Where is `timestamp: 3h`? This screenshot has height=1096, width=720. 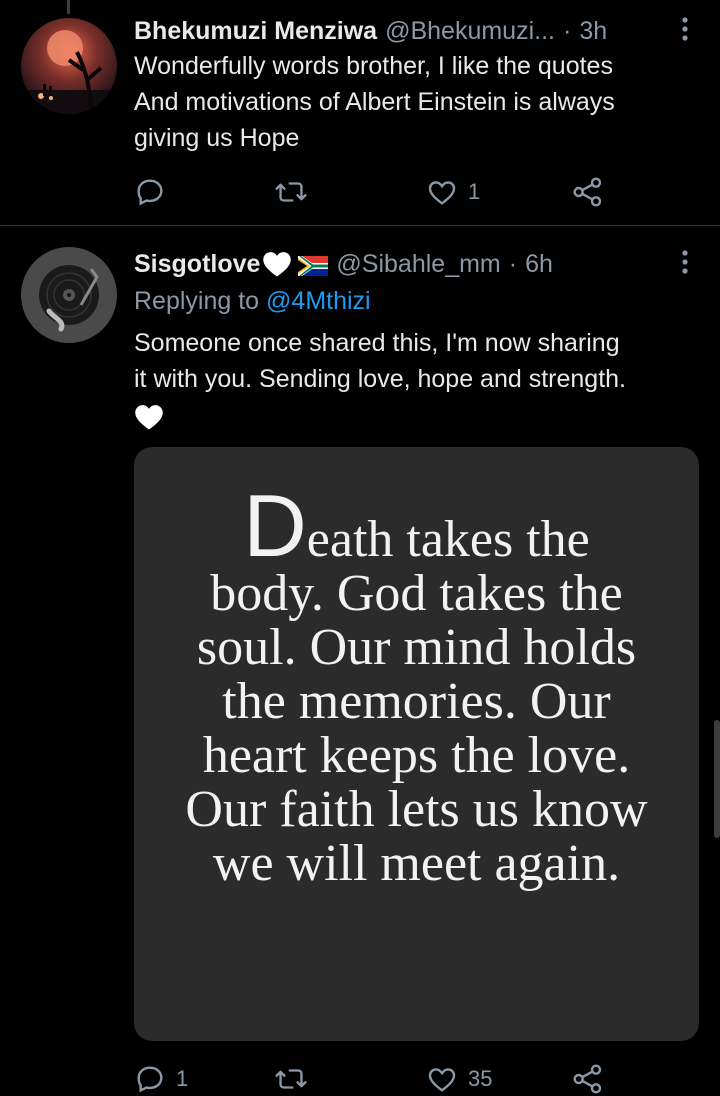 timestamp: 3h is located at coordinates (593, 31).